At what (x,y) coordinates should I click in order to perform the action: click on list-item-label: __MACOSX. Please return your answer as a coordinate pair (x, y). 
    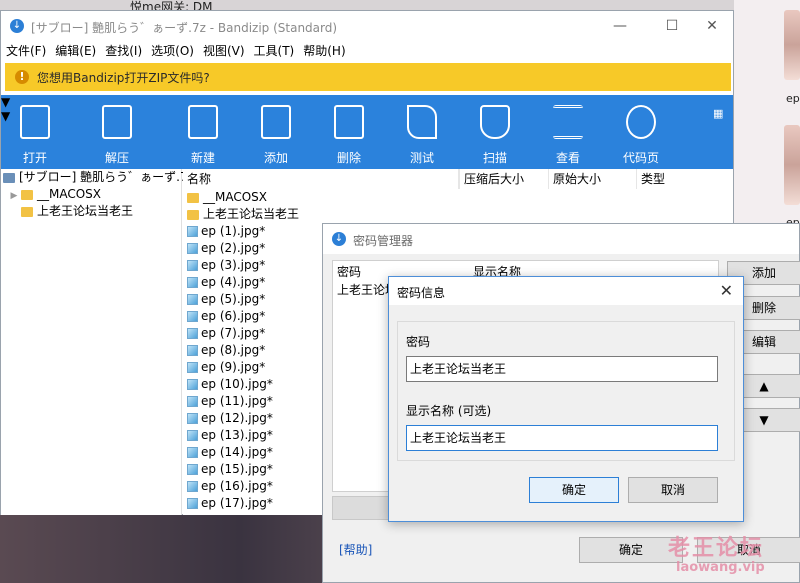
    Looking at the image, I should click on (235, 197).